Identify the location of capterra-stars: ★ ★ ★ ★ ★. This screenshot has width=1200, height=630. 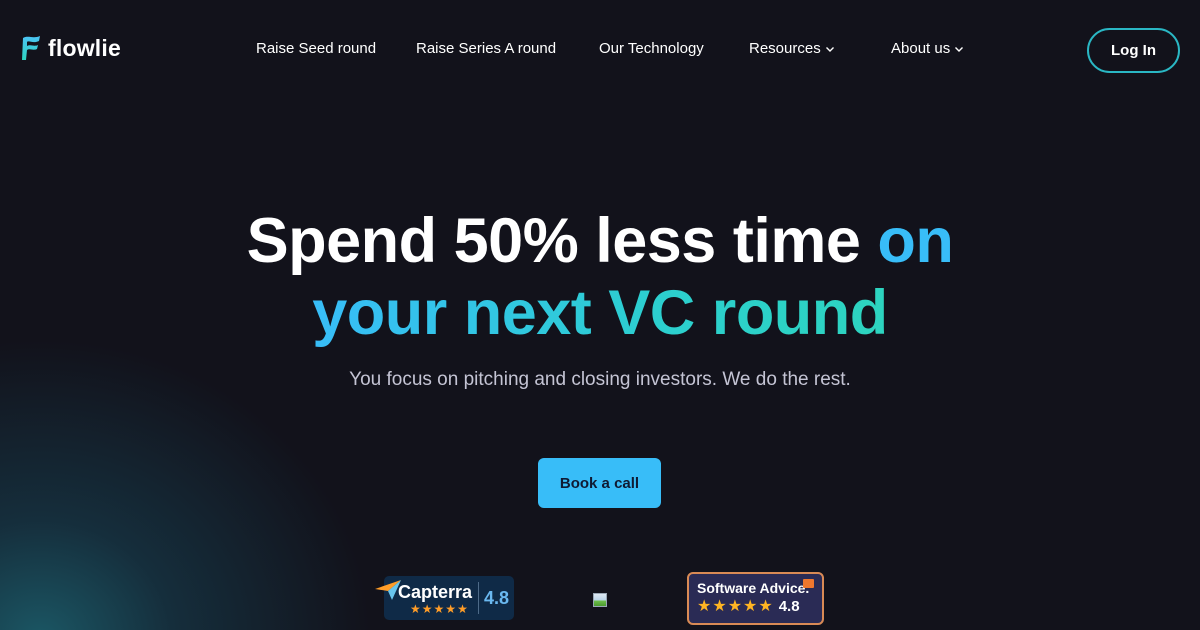
(439, 609).